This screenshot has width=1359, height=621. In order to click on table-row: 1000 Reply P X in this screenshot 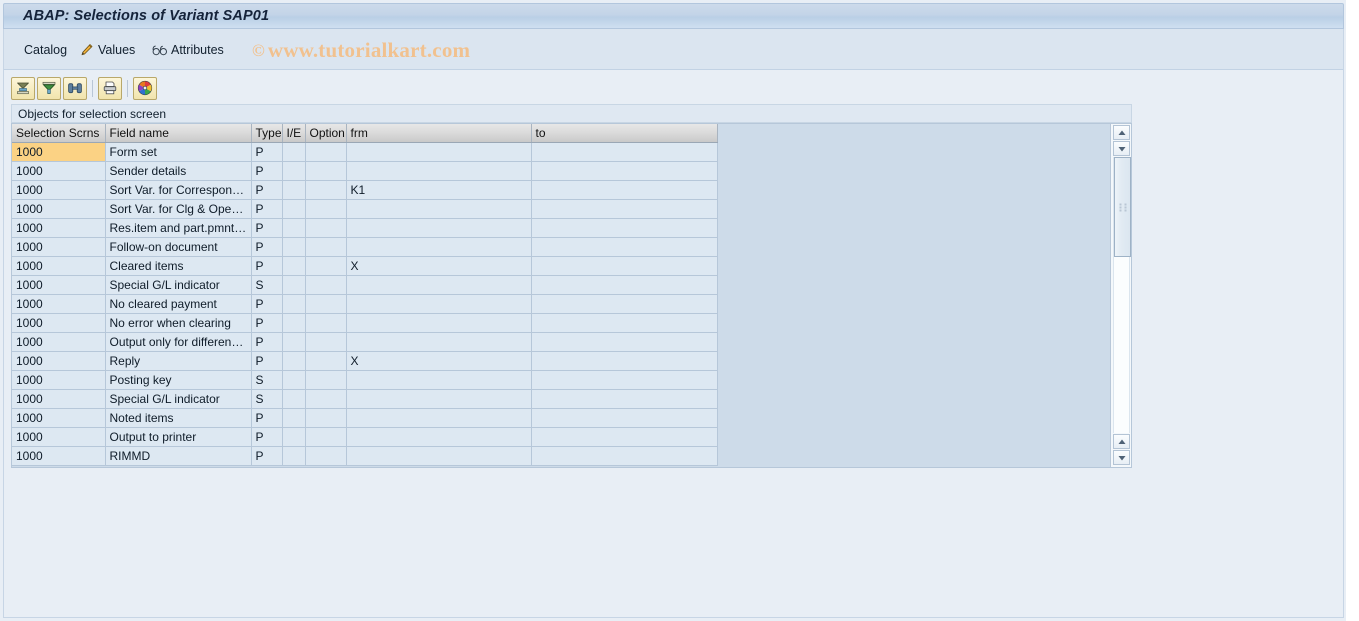, I will do `click(365, 361)`.